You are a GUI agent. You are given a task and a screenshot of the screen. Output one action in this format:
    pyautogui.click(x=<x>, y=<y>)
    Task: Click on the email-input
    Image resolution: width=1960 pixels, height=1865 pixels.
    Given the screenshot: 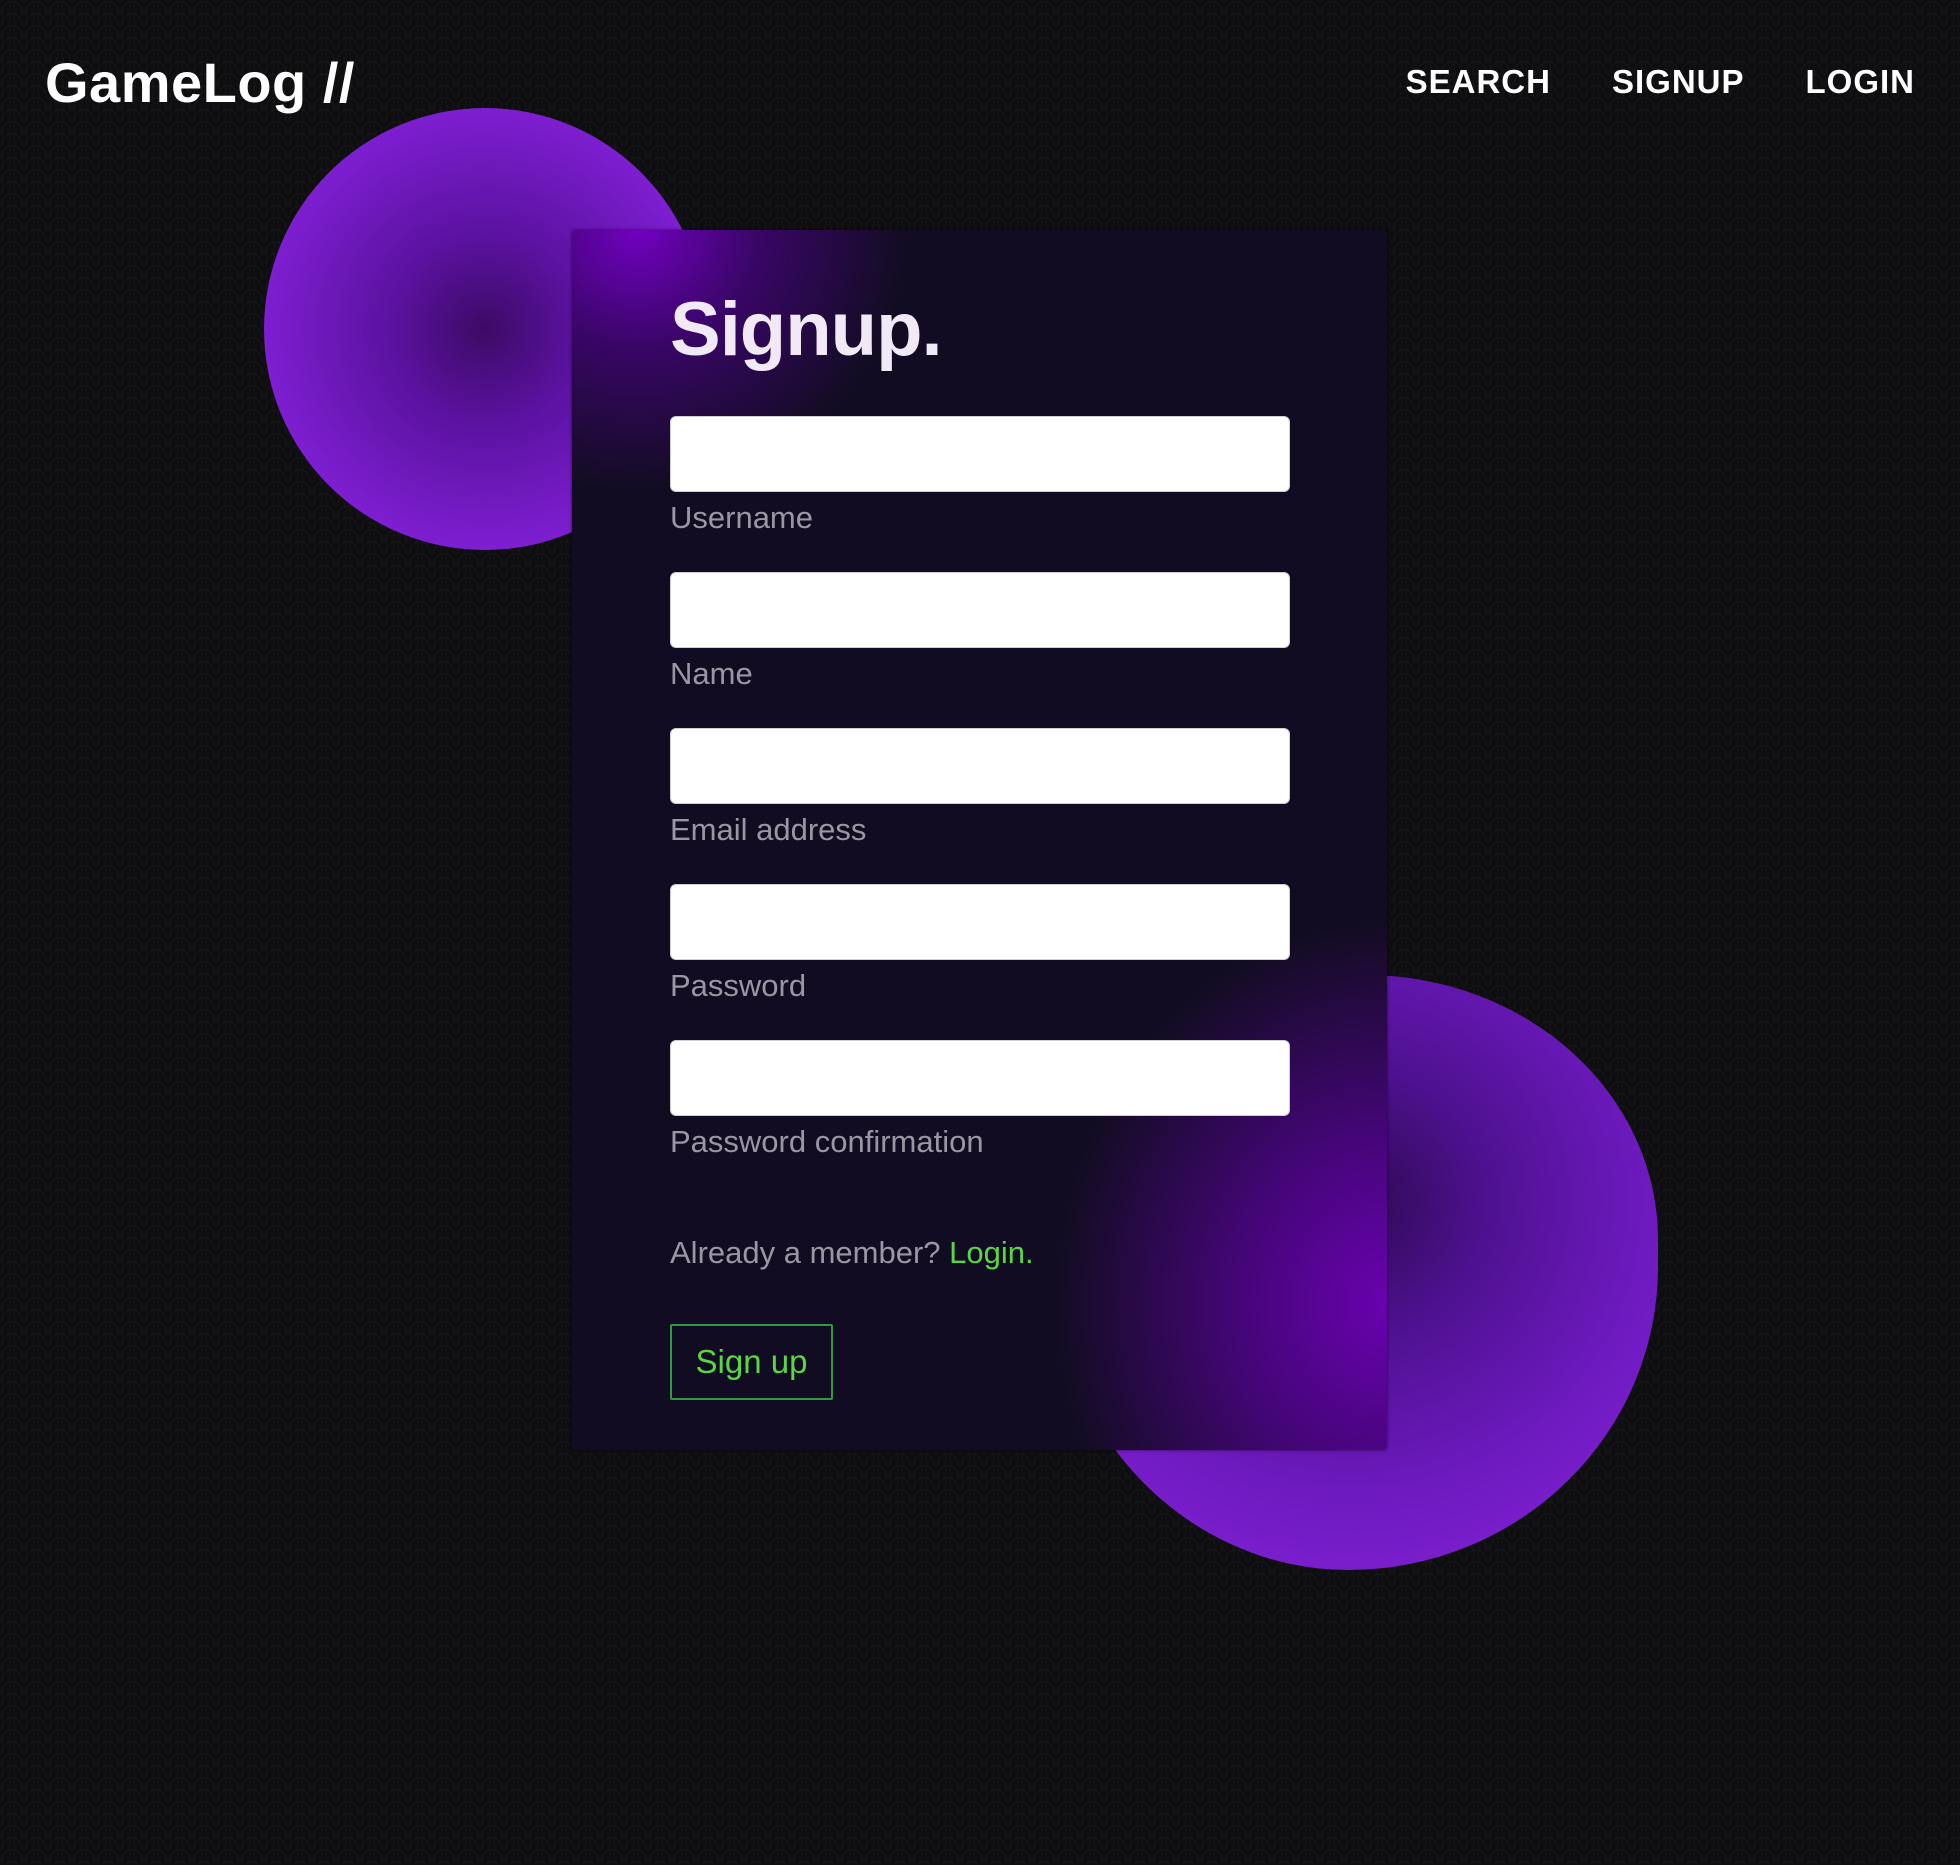 What is the action you would take?
    pyautogui.click(x=980, y=766)
    